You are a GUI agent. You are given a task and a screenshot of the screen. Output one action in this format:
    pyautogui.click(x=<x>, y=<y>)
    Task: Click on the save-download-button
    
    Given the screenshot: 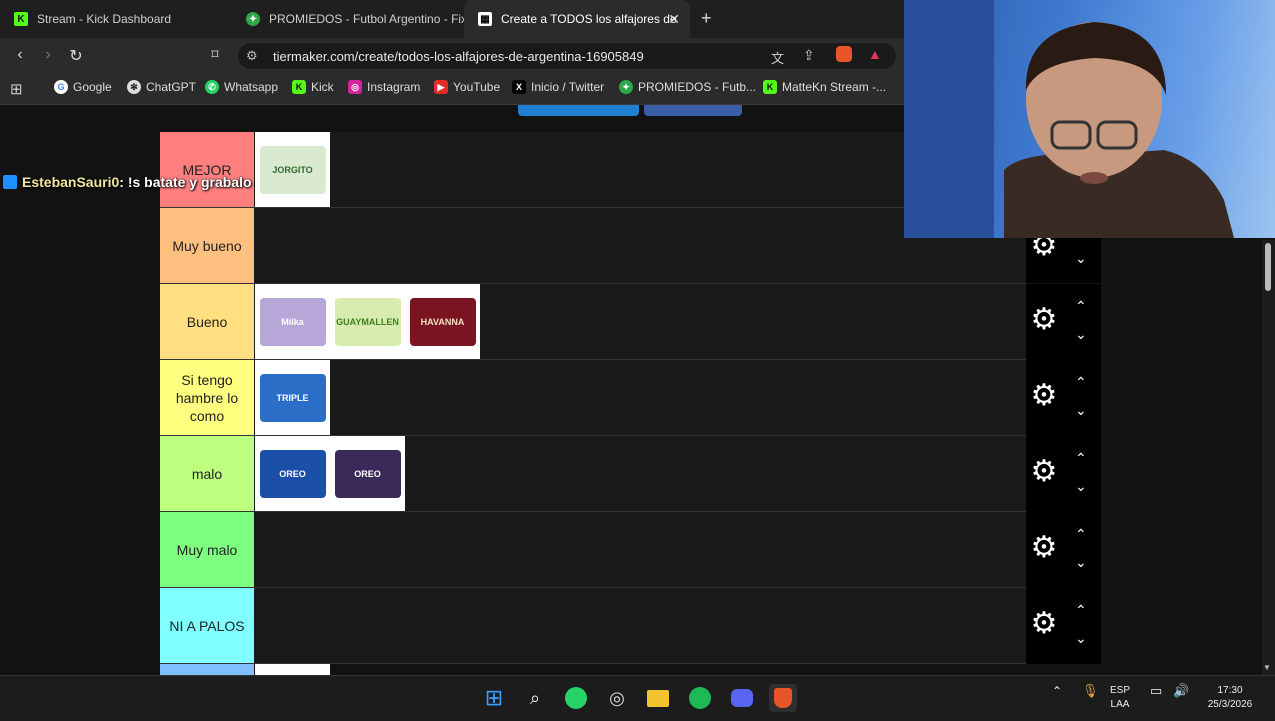 What is the action you would take?
    pyautogui.click(x=578, y=110)
    